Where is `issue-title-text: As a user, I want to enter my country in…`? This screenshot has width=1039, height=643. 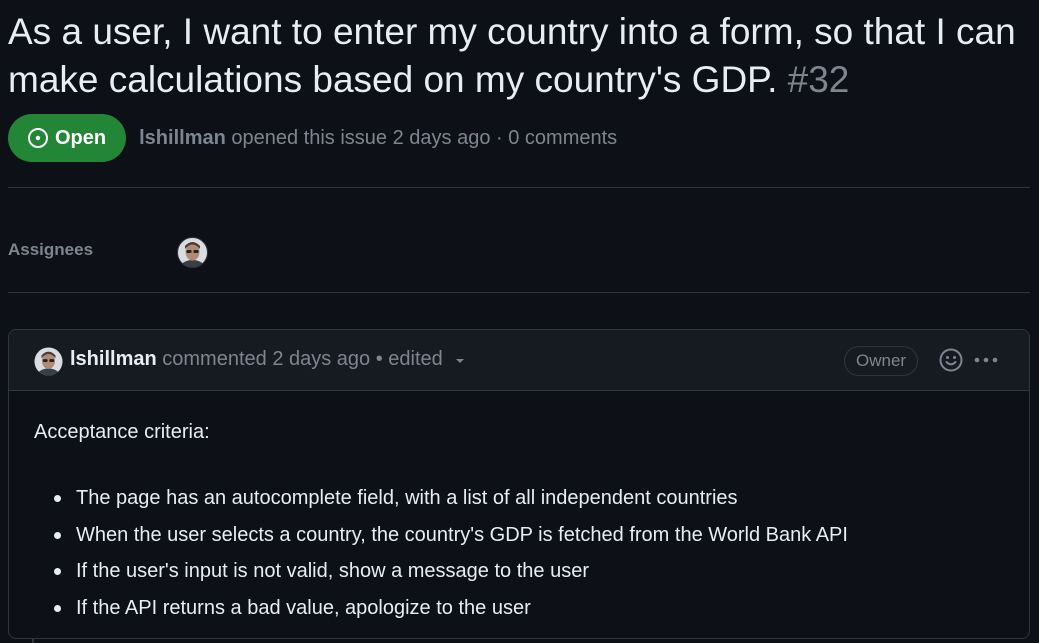 issue-title-text: As a user, I want to enter my country in… is located at coordinates (512, 55).